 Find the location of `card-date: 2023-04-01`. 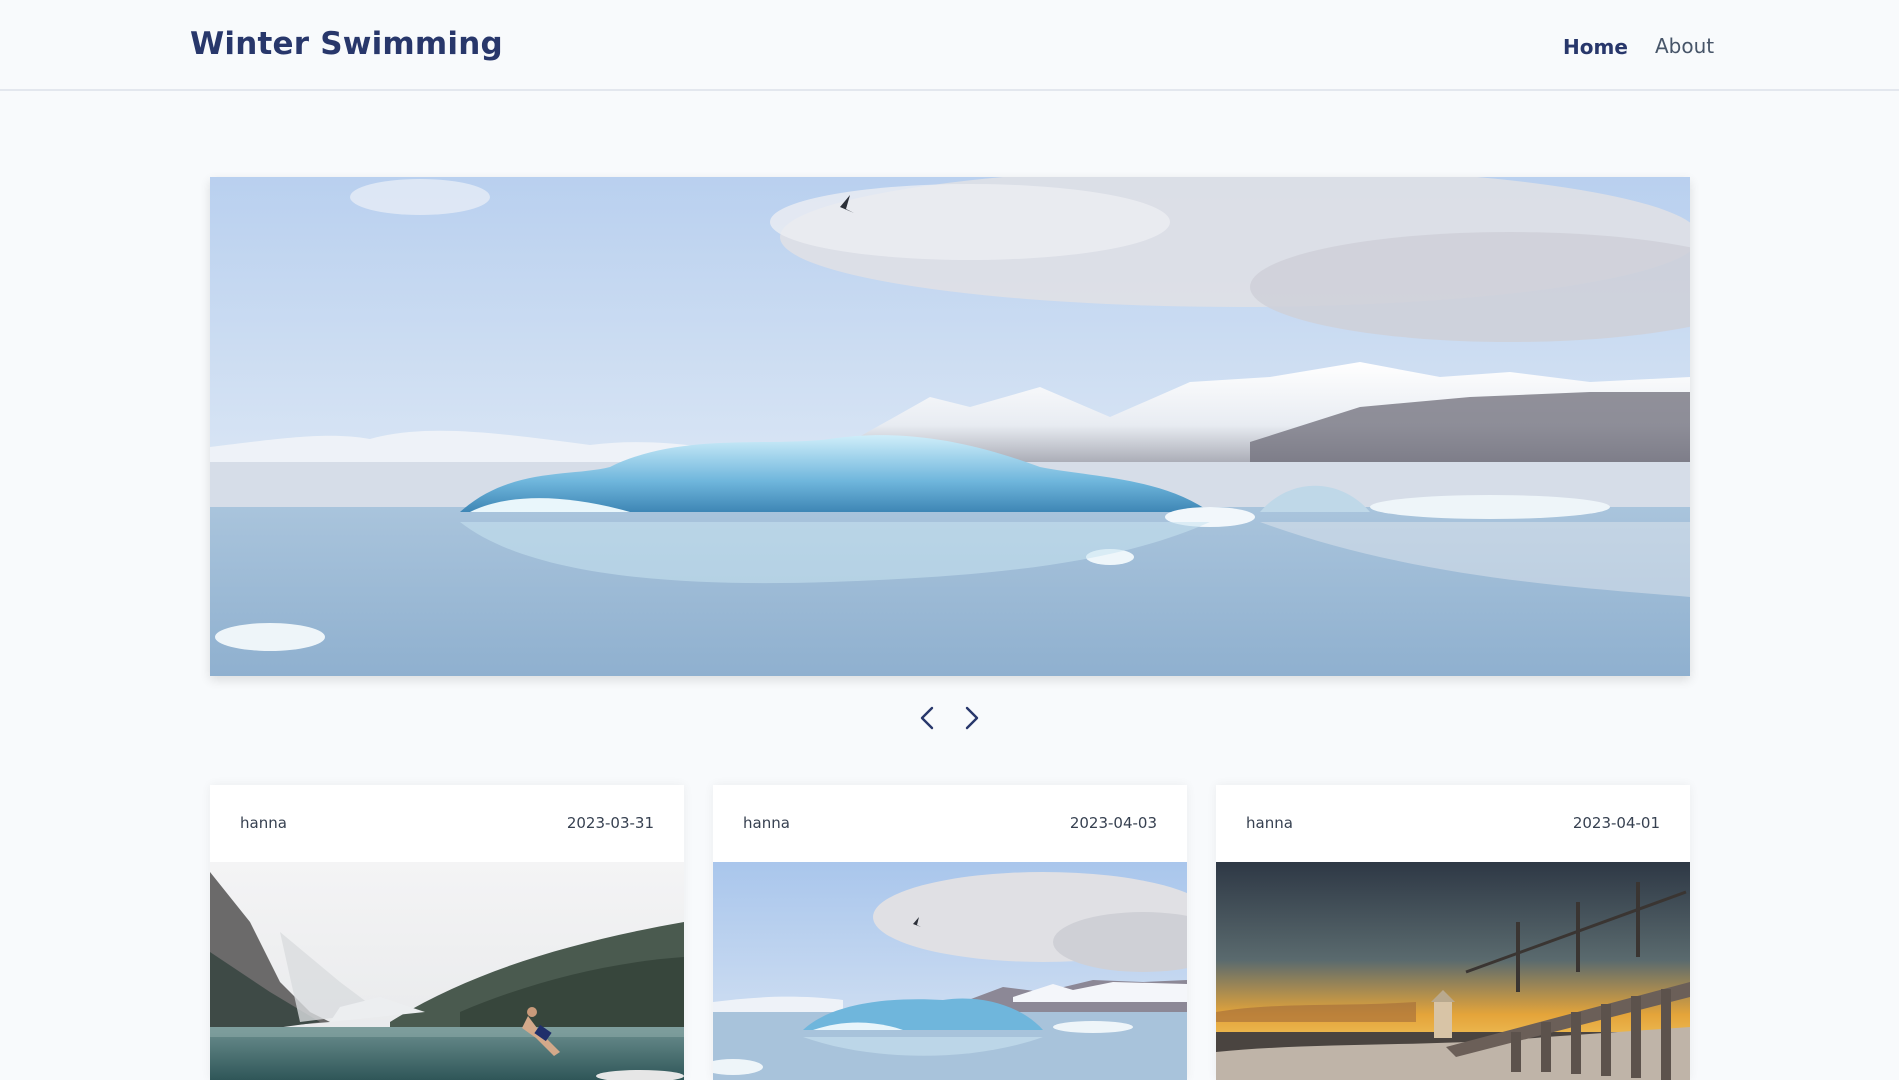

card-date: 2023-04-01 is located at coordinates (1616, 823).